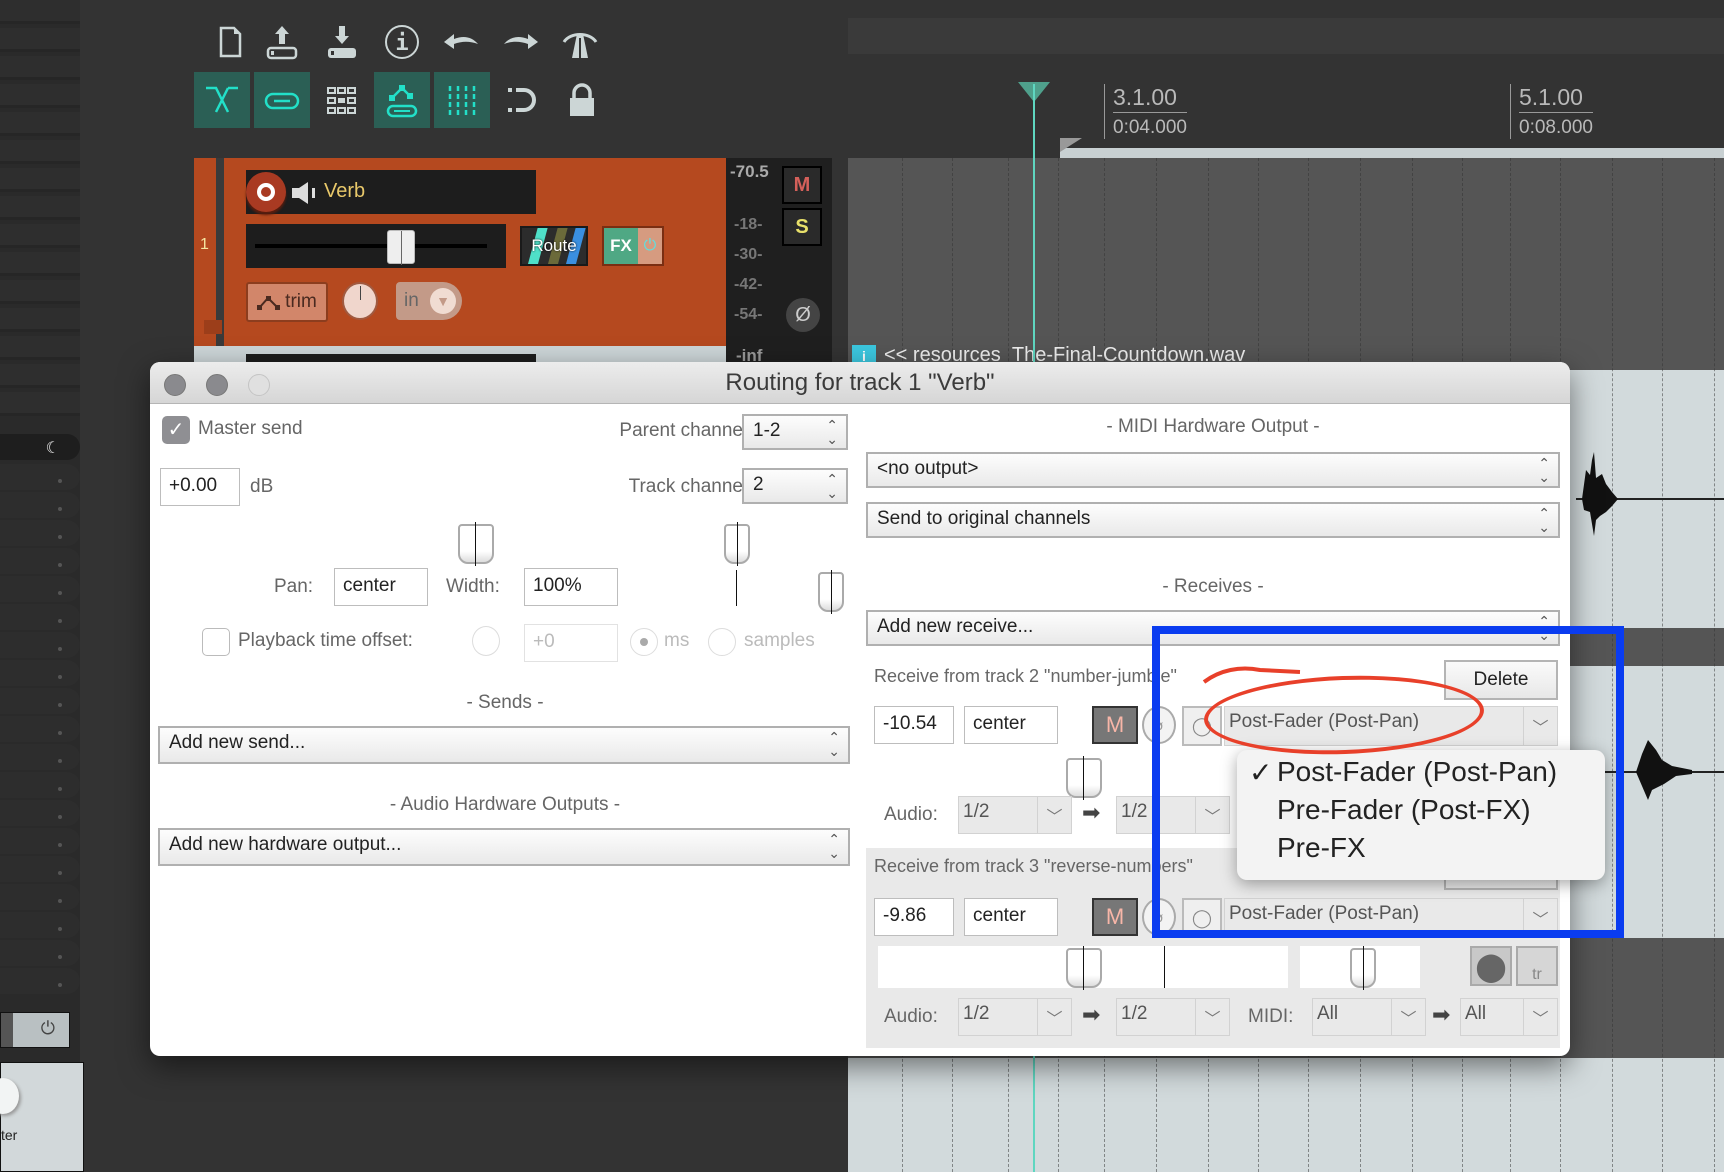 This screenshot has height=1172, width=1724. I want to click on pan-slider-thumb, so click(737, 544).